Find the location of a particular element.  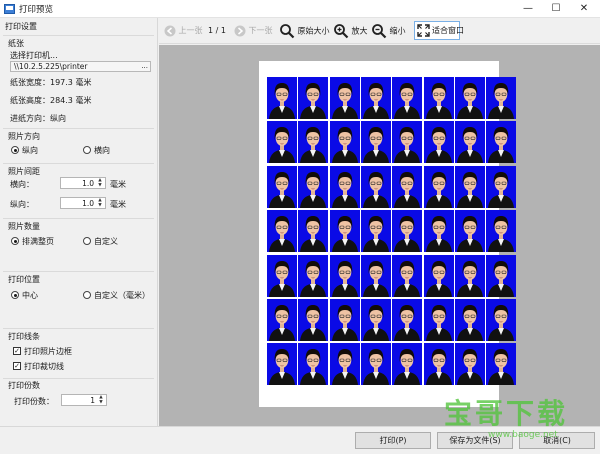

copies-section: 打印份数 打印份数： 1 ▲ ▼ is located at coordinates (78, 401).